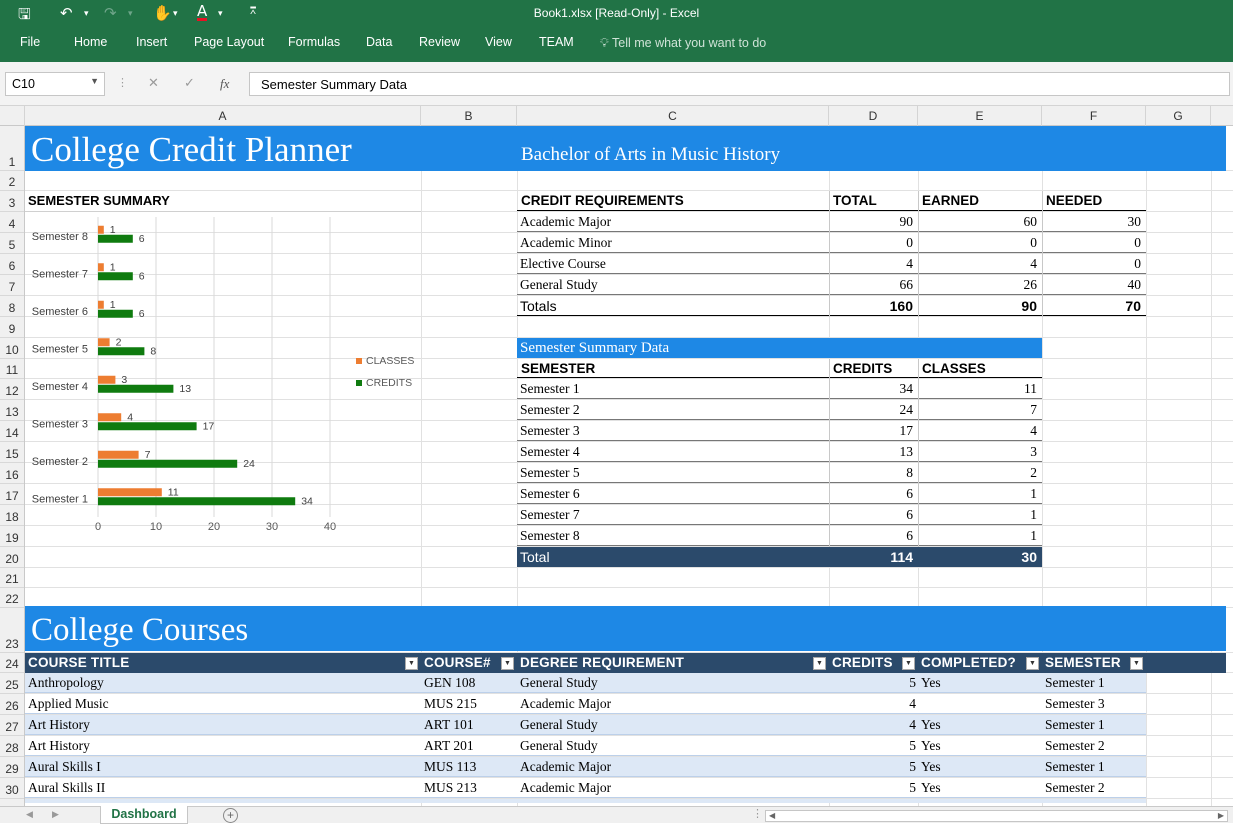  Describe the element at coordinates (12, 725) in the screenshot. I see `row-header-27: 27` at that location.